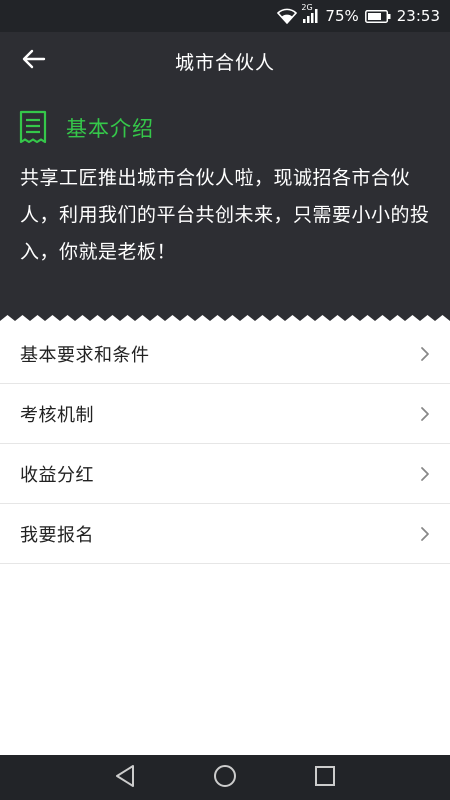  What do you see at coordinates (225, 16) in the screenshot?
I see `status-bar: 2G 75% 23:53` at bounding box center [225, 16].